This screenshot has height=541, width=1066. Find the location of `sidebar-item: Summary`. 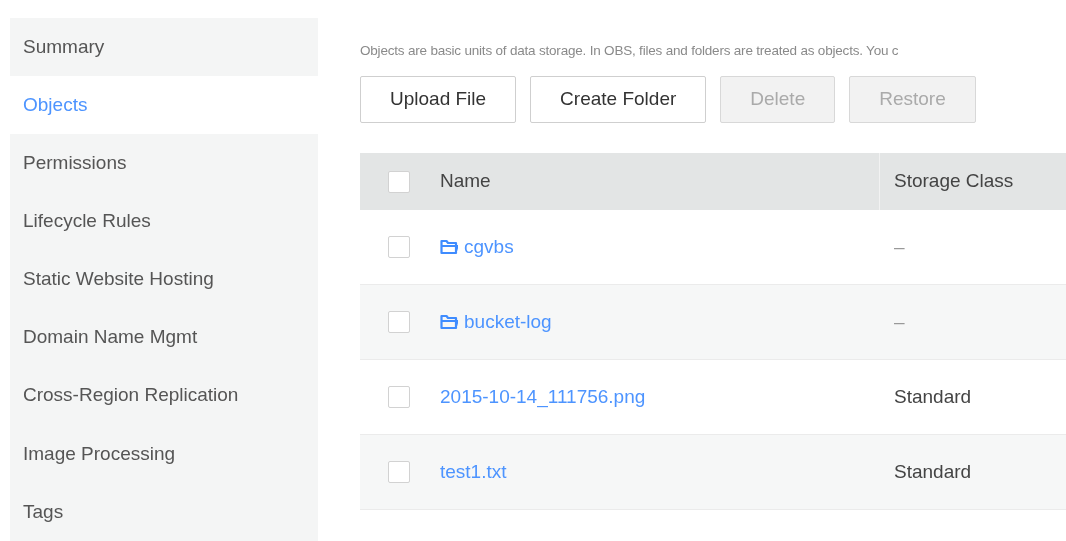

sidebar-item: Summary is located at coordinates (164, 47).